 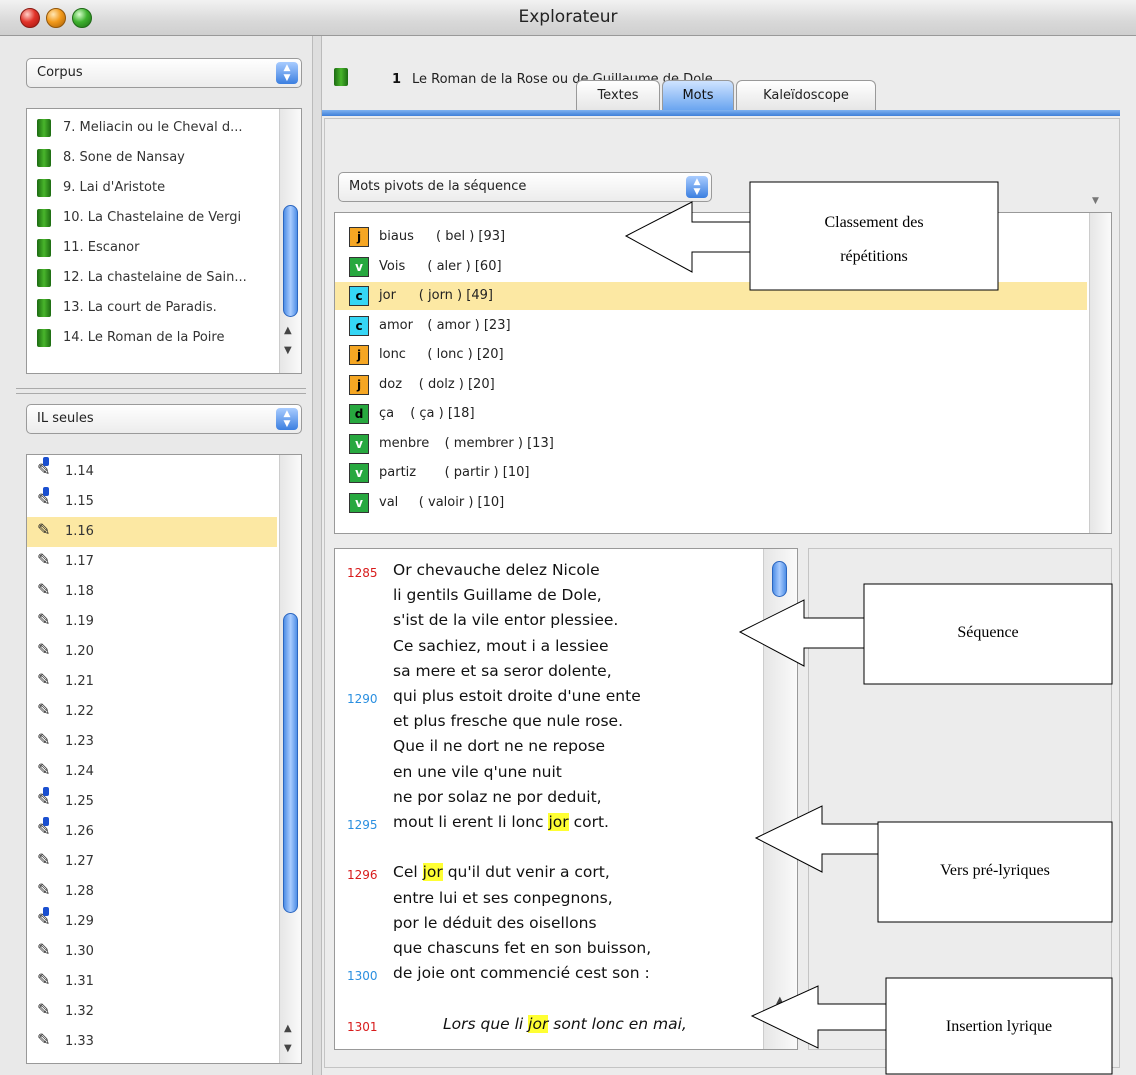 I want to click on callout-lyrical-insertion: Insertion lyrique, so click(x=999, y=1026).